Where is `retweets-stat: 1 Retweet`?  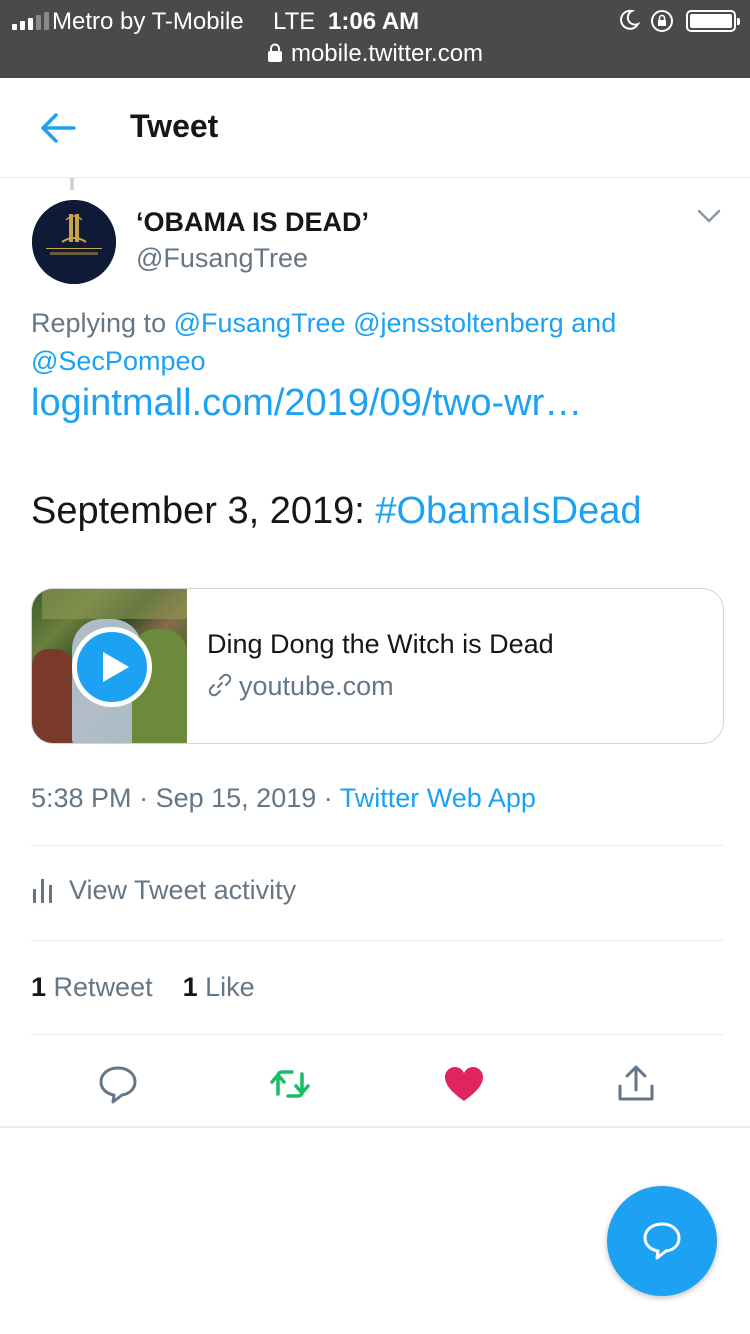 retweets-stat: 1 Retweet is located at coordinates (92, 987).